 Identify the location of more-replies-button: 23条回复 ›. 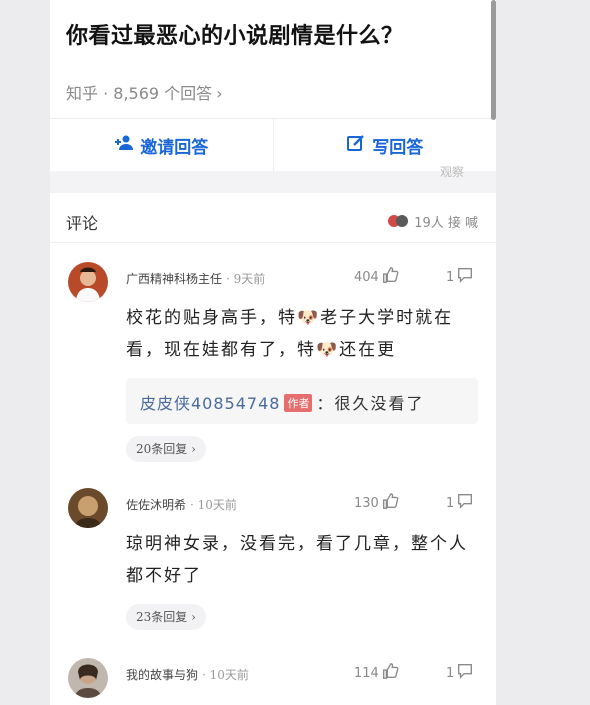
(166, 617).